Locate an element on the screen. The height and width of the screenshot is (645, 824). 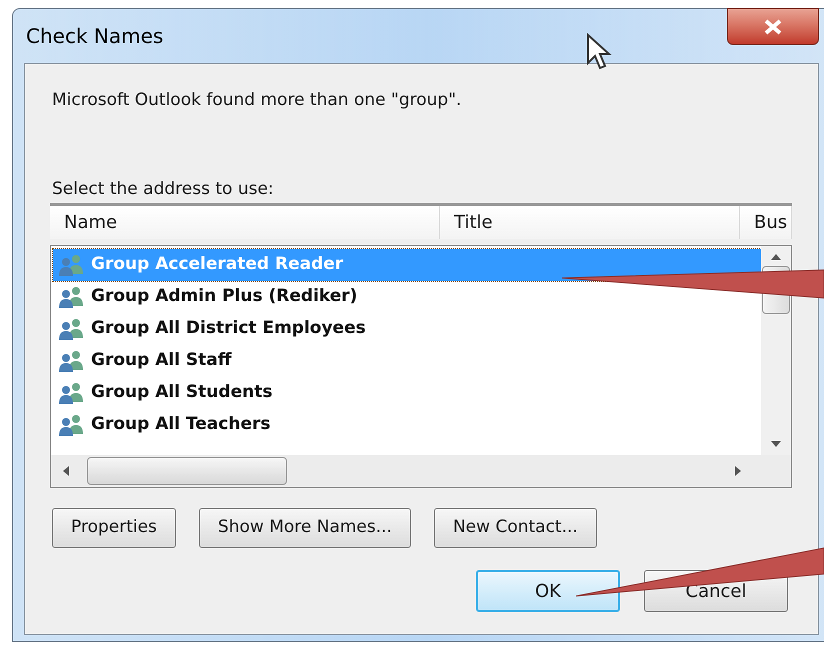
row-name: Group All Students is located at coordinates (181, 392).